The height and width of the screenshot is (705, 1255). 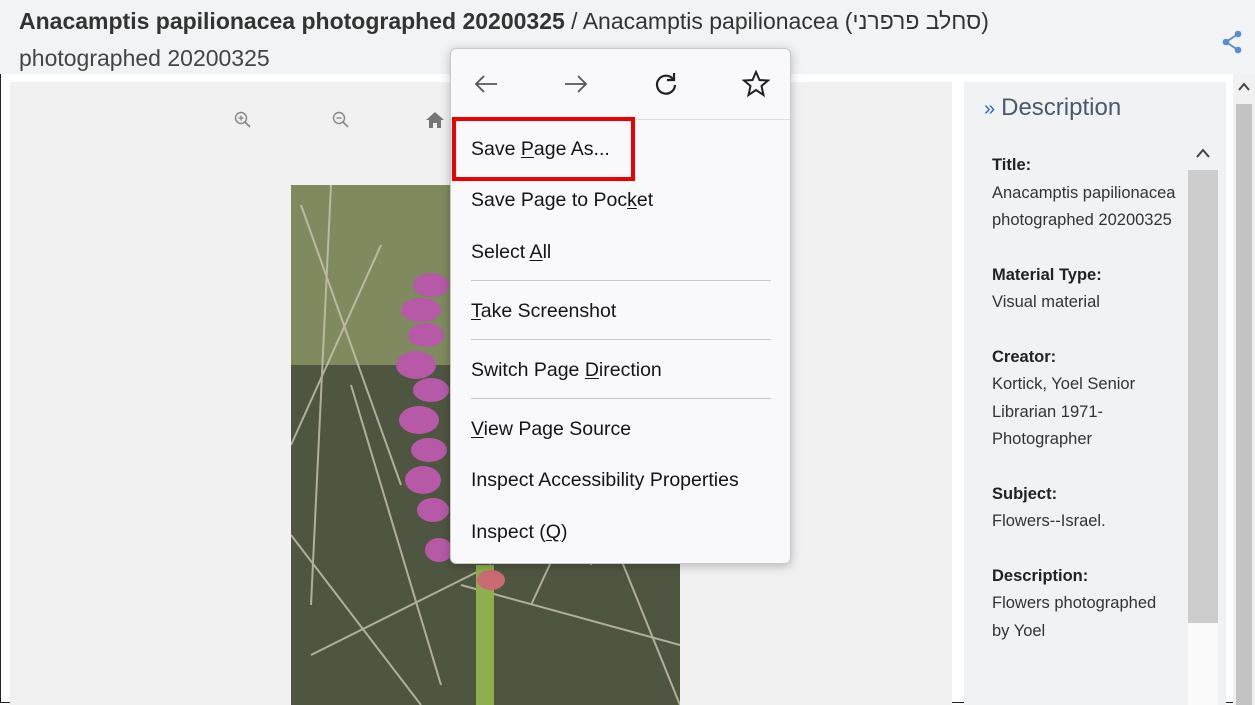 What do you see at coordinates (435, 120) in the screenshot?
I see `home-icon` at bounding box center [435, 120].